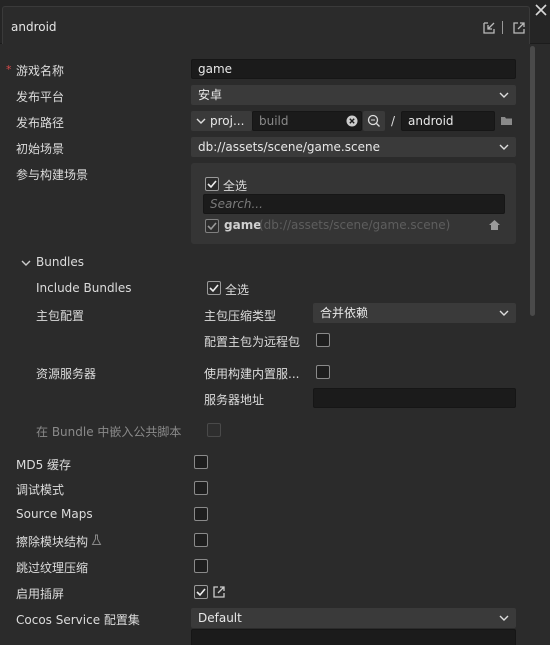  I want to click on remote-checkbox, so click(323, 340).